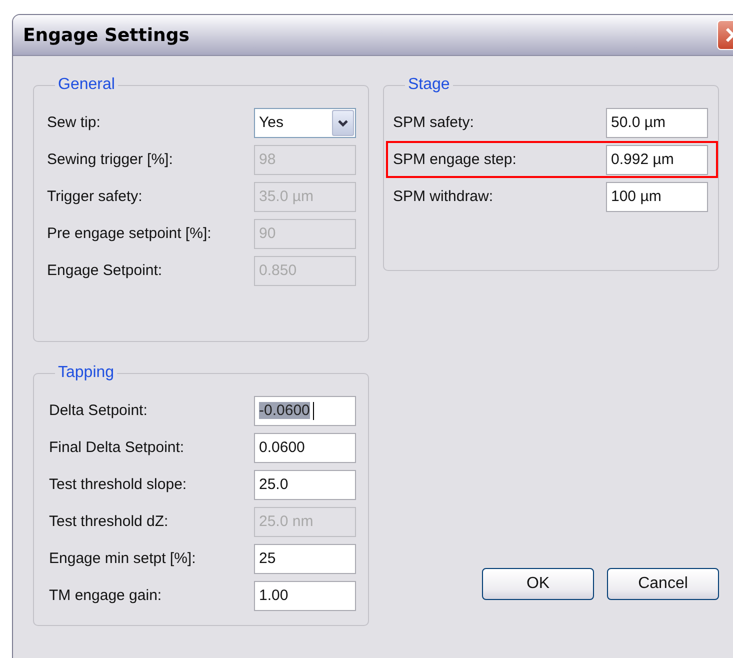 This screenshot has height=658, width=733. I want to click on field-label: SPM engage step:, so click(454, 159).